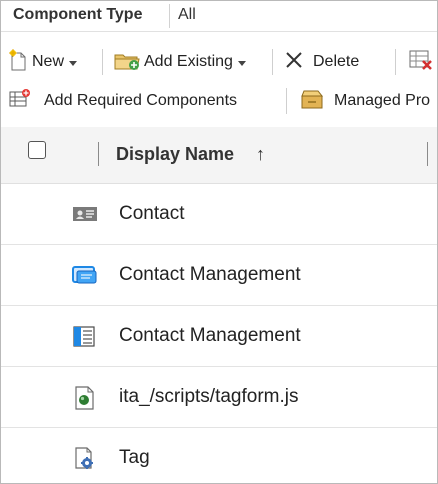 Image resolution: width=438 pixels, height=484 pixels. What do you see at coordinates (78, 14) in the screenshot?
I see `component-type-label: Component Type` at bounding box center [78, 14].